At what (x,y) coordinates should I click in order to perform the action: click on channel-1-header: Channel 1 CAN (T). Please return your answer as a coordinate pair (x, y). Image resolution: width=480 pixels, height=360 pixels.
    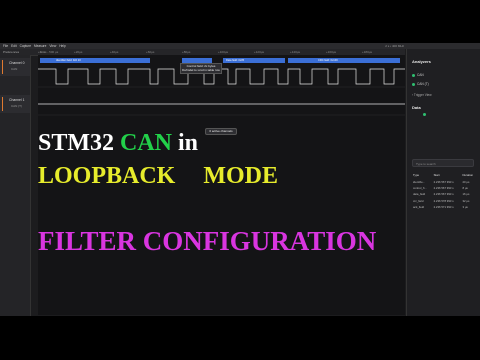
    Looking at the image, I should click on (15, 104).